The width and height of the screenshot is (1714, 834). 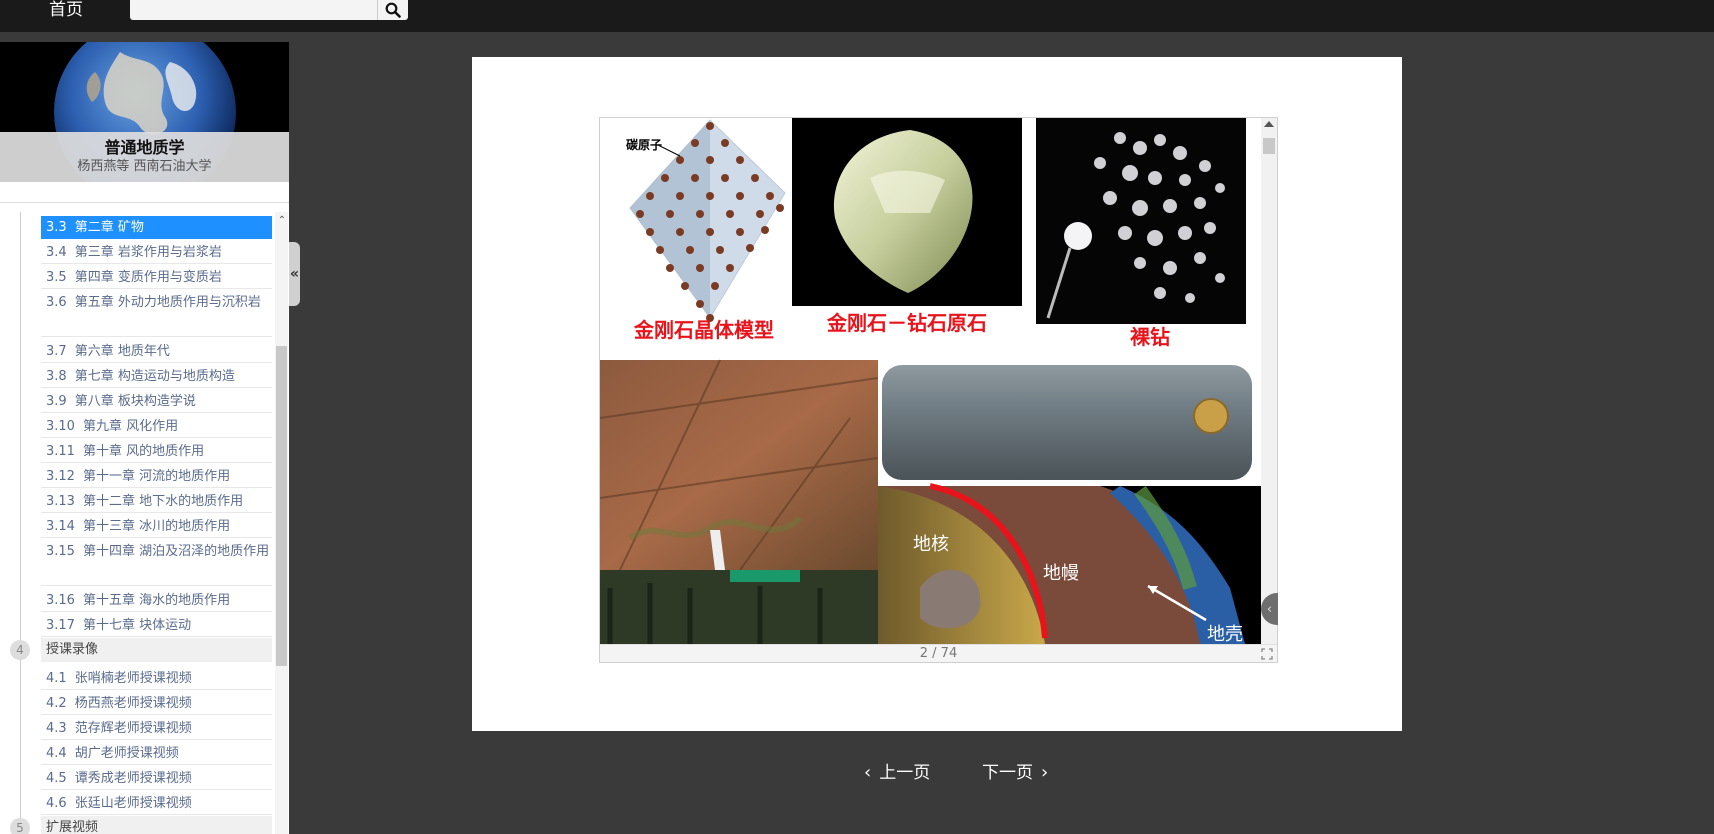 I want to click on toc-item-4-3: 4.3 范存辉老师授课视频, so click(x=156, y=728).